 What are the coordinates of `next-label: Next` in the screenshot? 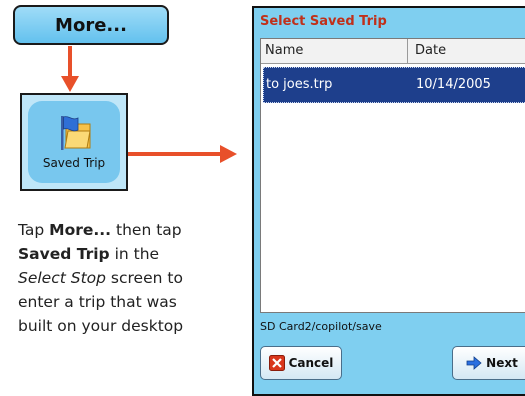 It's located at (502, 363).